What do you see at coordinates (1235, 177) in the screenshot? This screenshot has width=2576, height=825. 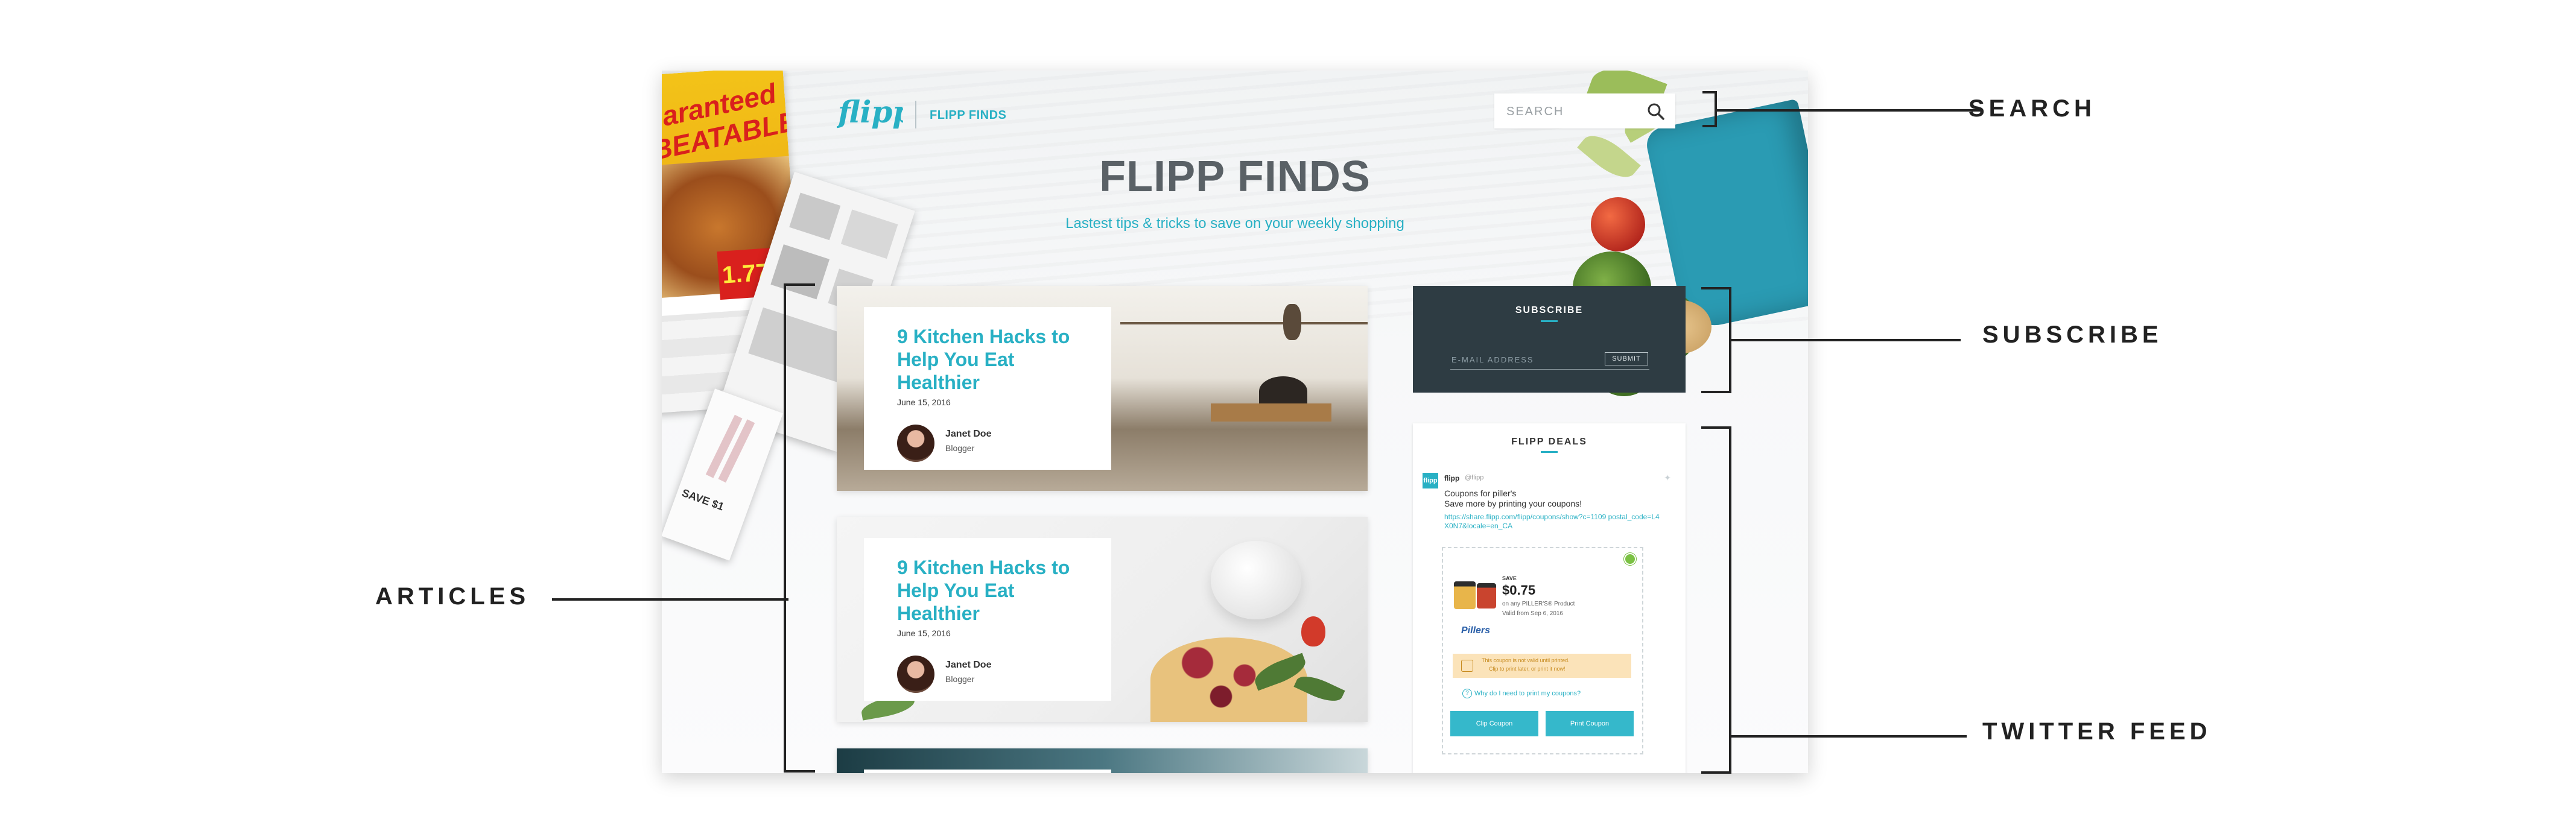 I see `page-title: FLIPP FINDS` at bounding box center [1235, 177].